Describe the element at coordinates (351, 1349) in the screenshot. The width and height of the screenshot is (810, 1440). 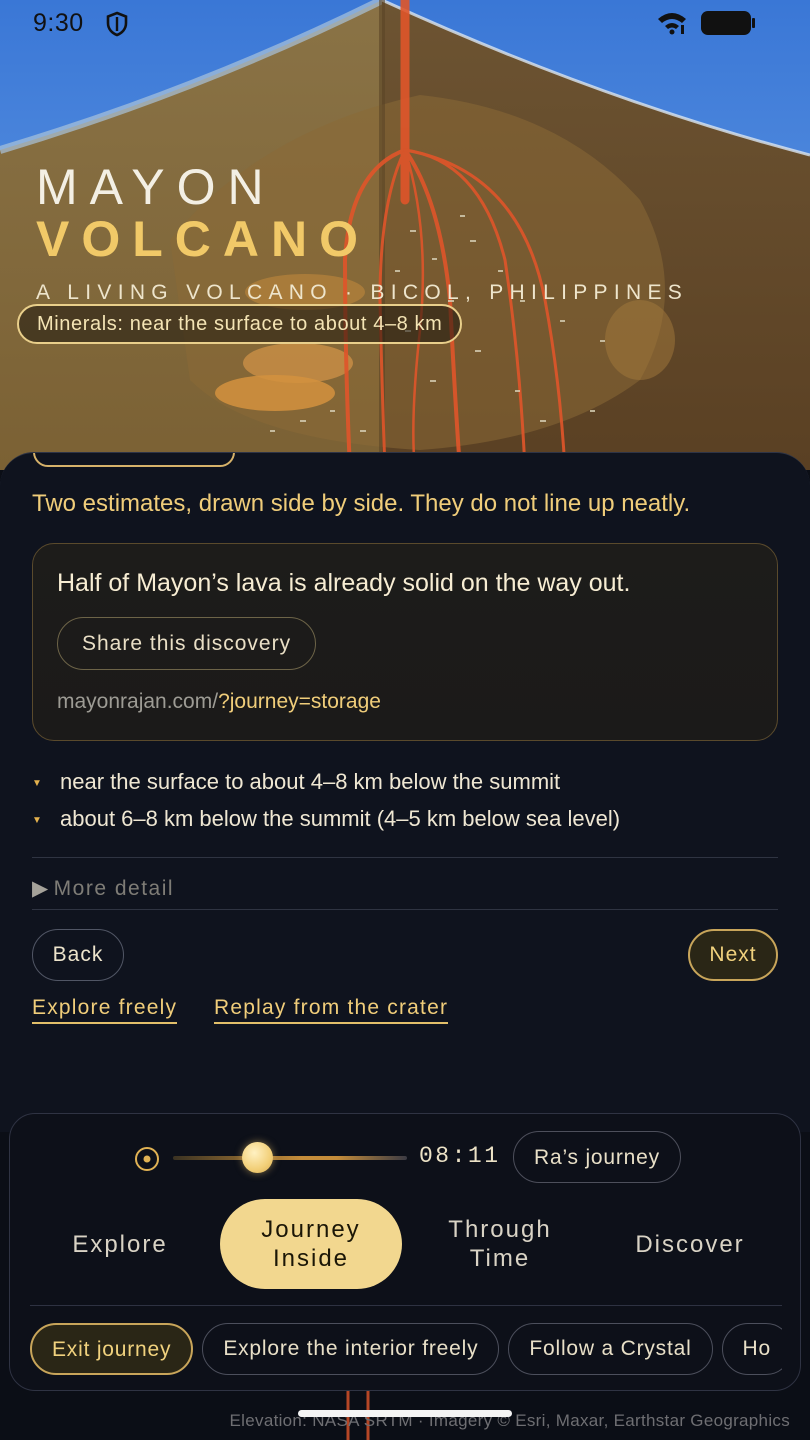
I see `explore-interior-chip: Explore the interior freely` at that location.